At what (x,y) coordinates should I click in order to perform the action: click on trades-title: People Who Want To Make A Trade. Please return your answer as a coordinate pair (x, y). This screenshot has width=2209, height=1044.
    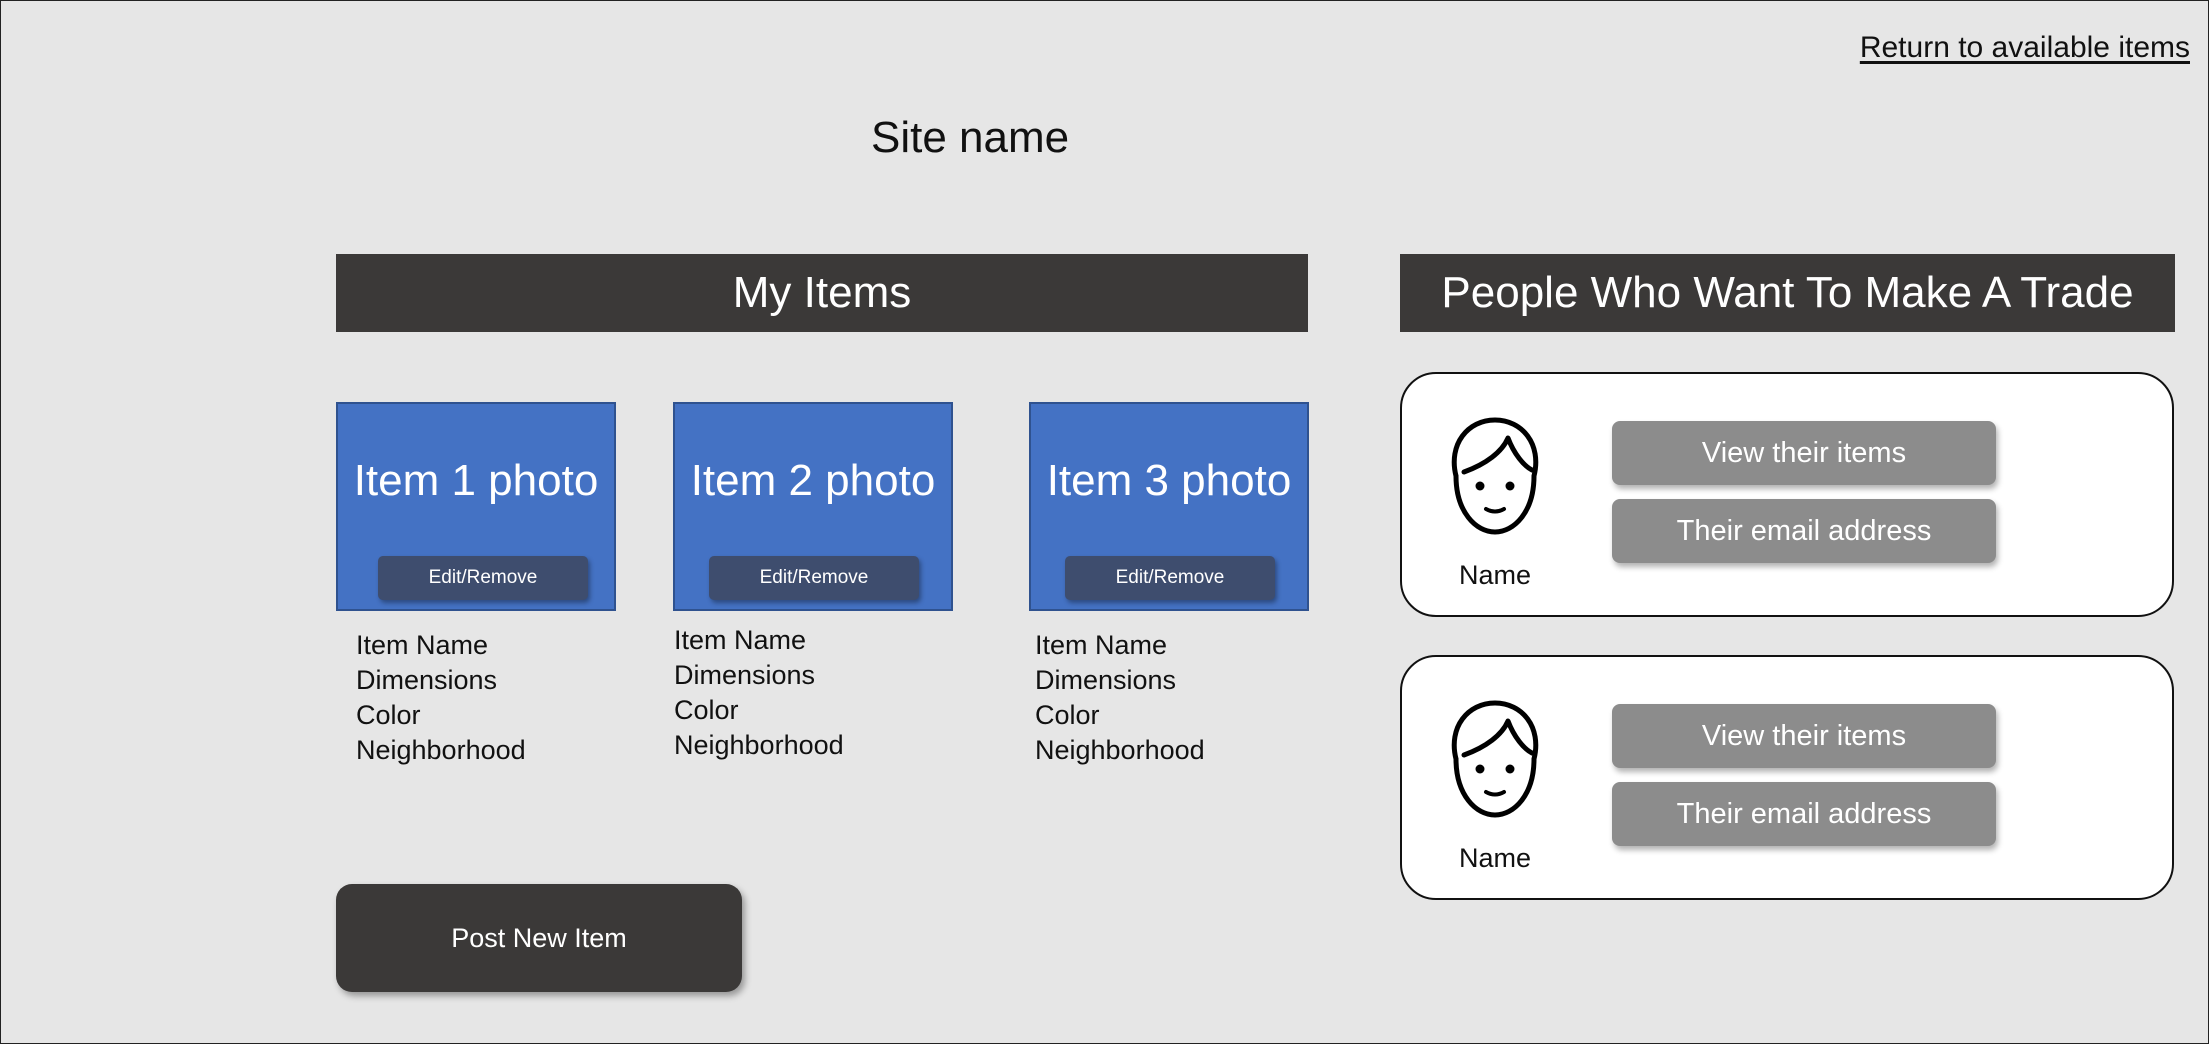
    Looking at the image, I should click on (1787, 292).